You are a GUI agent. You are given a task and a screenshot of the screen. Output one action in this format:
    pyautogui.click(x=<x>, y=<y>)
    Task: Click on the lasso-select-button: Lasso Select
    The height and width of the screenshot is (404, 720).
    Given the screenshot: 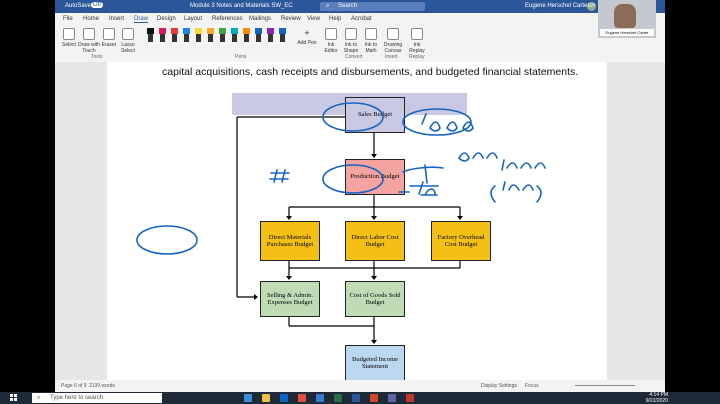 What is the action you would take?
    pyautogui.click(x=128, y=41)
    